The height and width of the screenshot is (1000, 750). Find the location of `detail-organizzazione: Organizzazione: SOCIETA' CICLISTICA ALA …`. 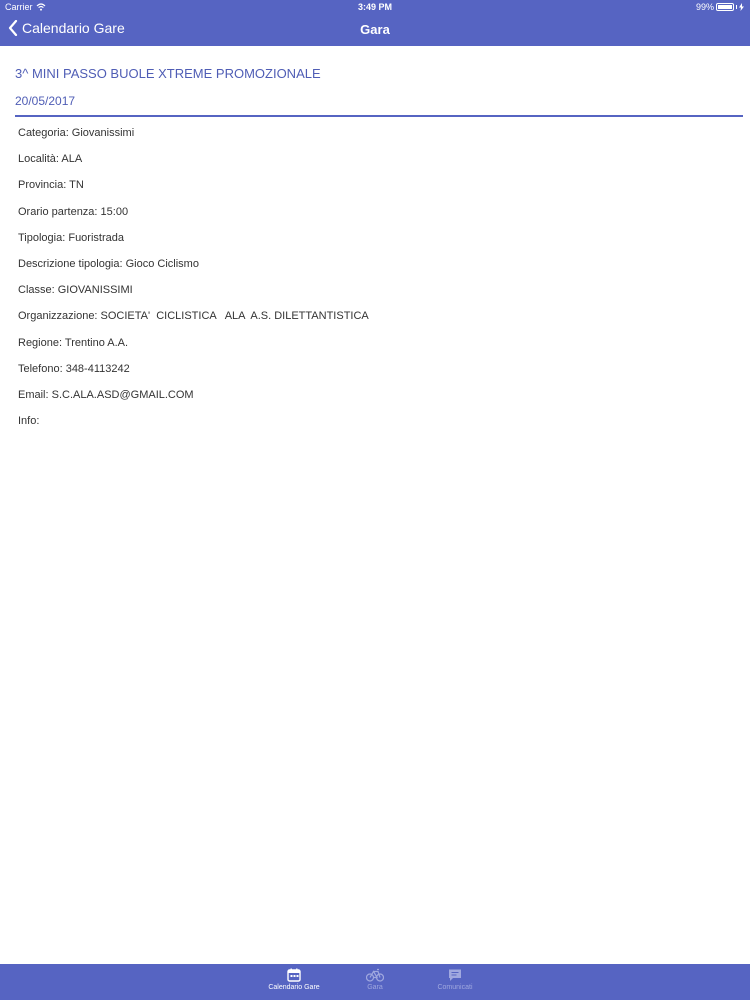

detail-organizzazione: Organizzazione: SOCIETA' CICLISTICA ALA … is located at coordinates (193, 316).